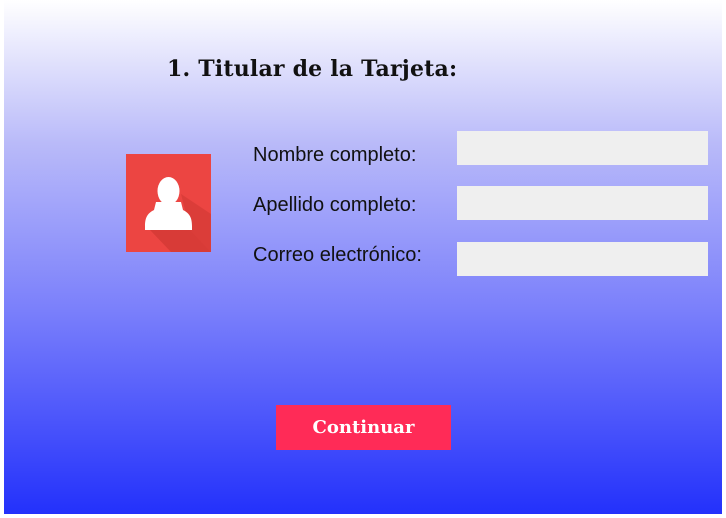  What do you see at coordinates (337, 255) in the screenshot?
I see `label-correo-electronico: Correo electrónico:` at bounding box center [337, 255].